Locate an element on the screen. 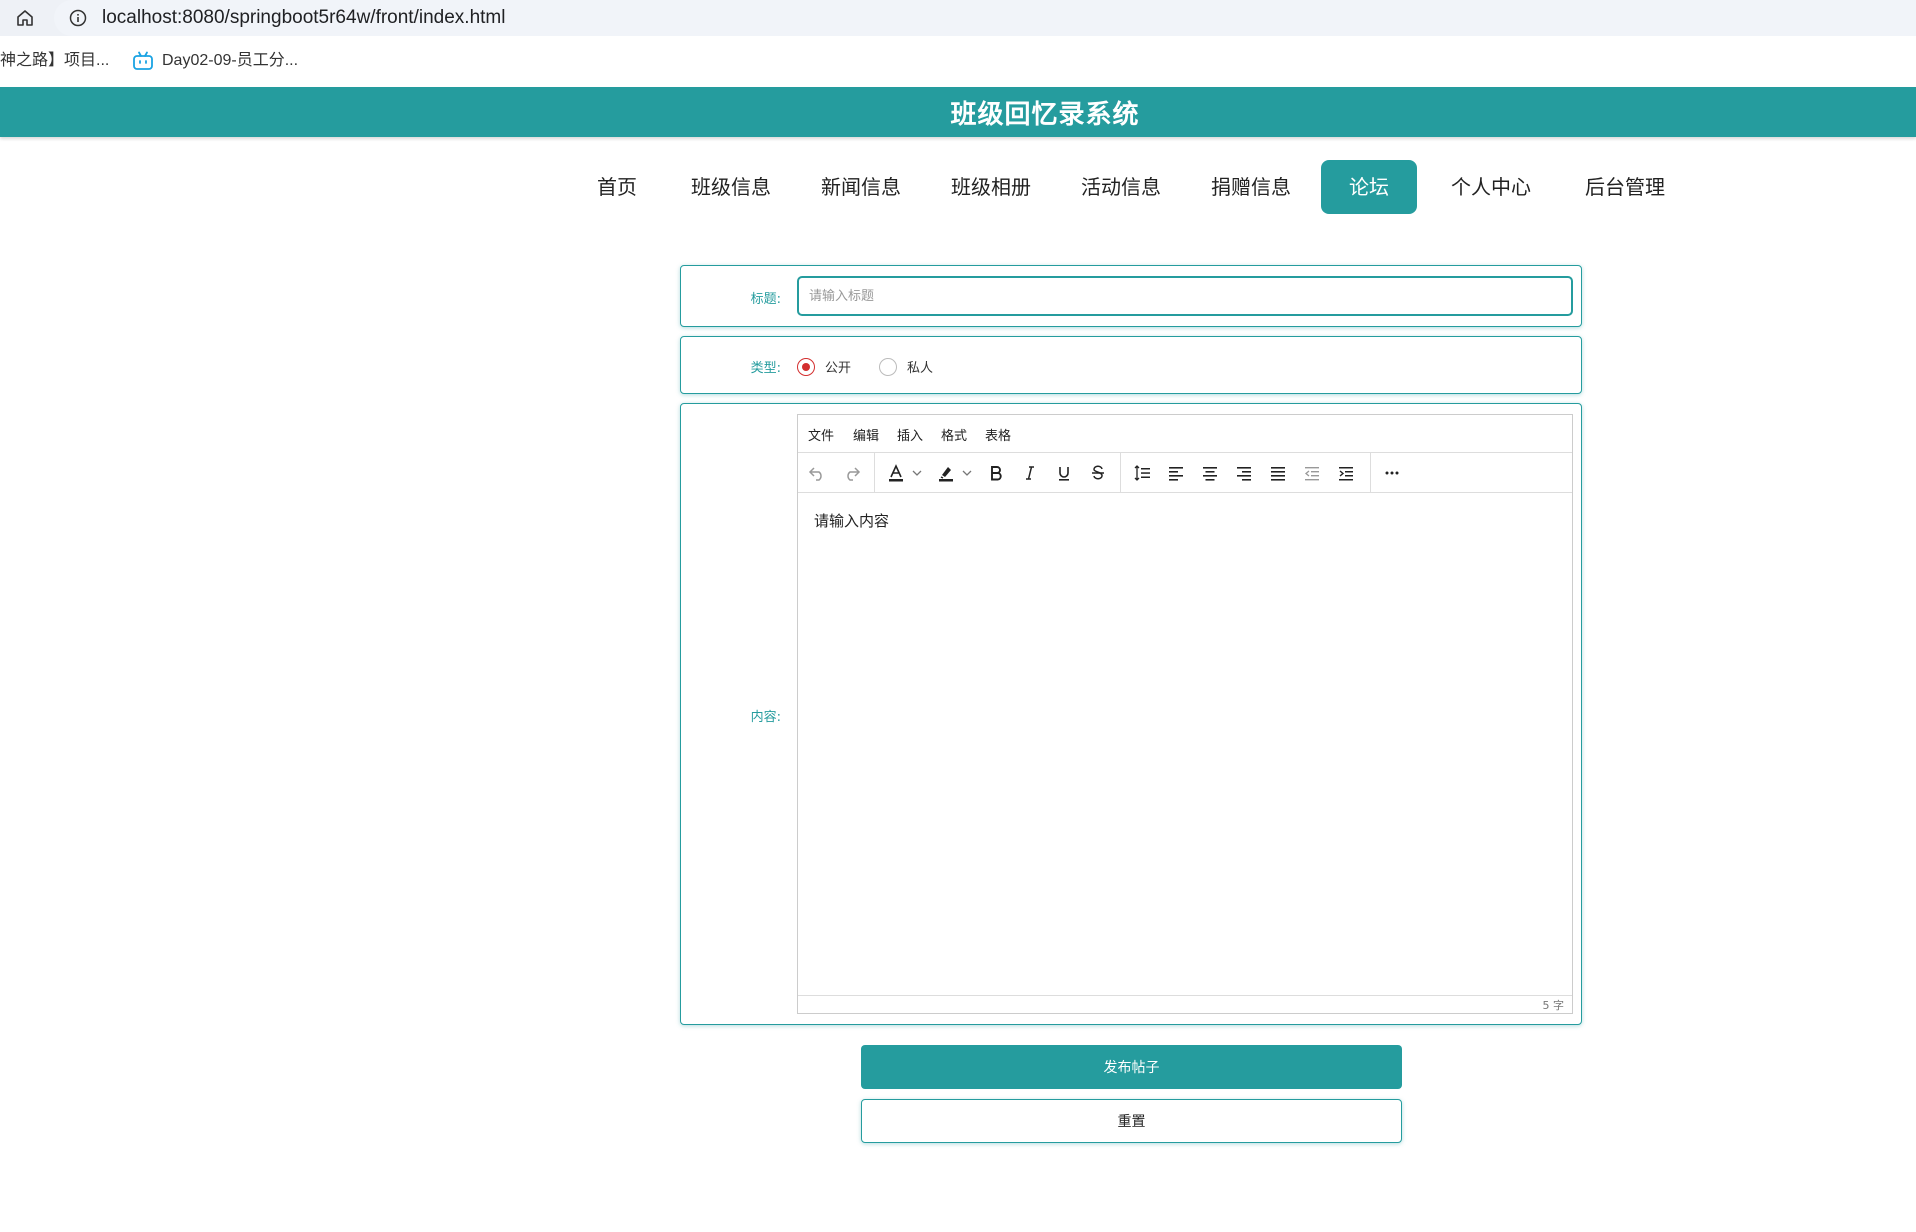 This screenshot has height=1232, width=1916. menu-insert: 插入 is located at coordinates (910, 434).